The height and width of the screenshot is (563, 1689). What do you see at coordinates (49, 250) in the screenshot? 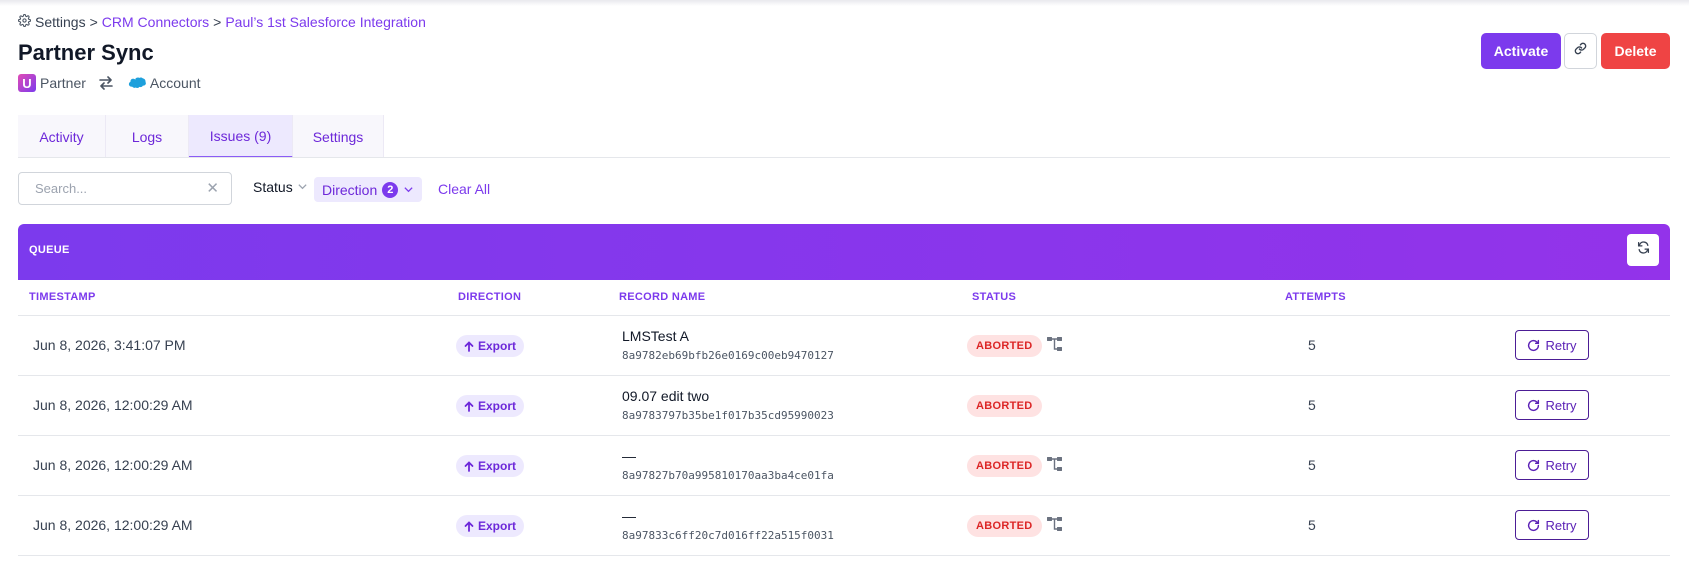
I see `queue-label: QUEUE` at bounding box center [49, 250].